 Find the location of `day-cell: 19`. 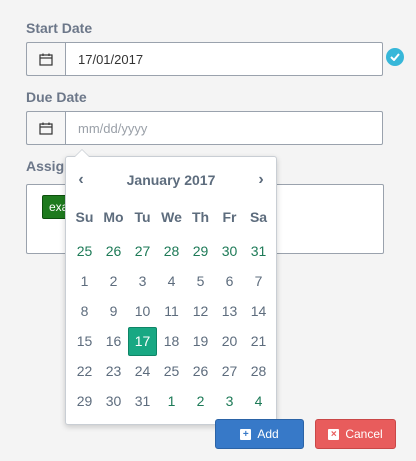

day-cell: 19 is located at coordinates (200, 341).